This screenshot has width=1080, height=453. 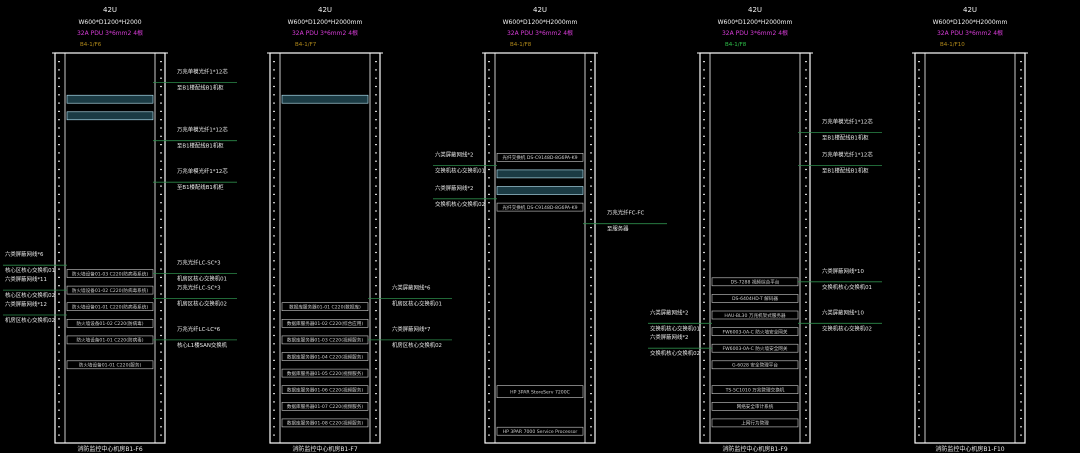 I want to click on rack-dimensions-label: W600*D1200*H2000mm, so click(x=970, y=22).